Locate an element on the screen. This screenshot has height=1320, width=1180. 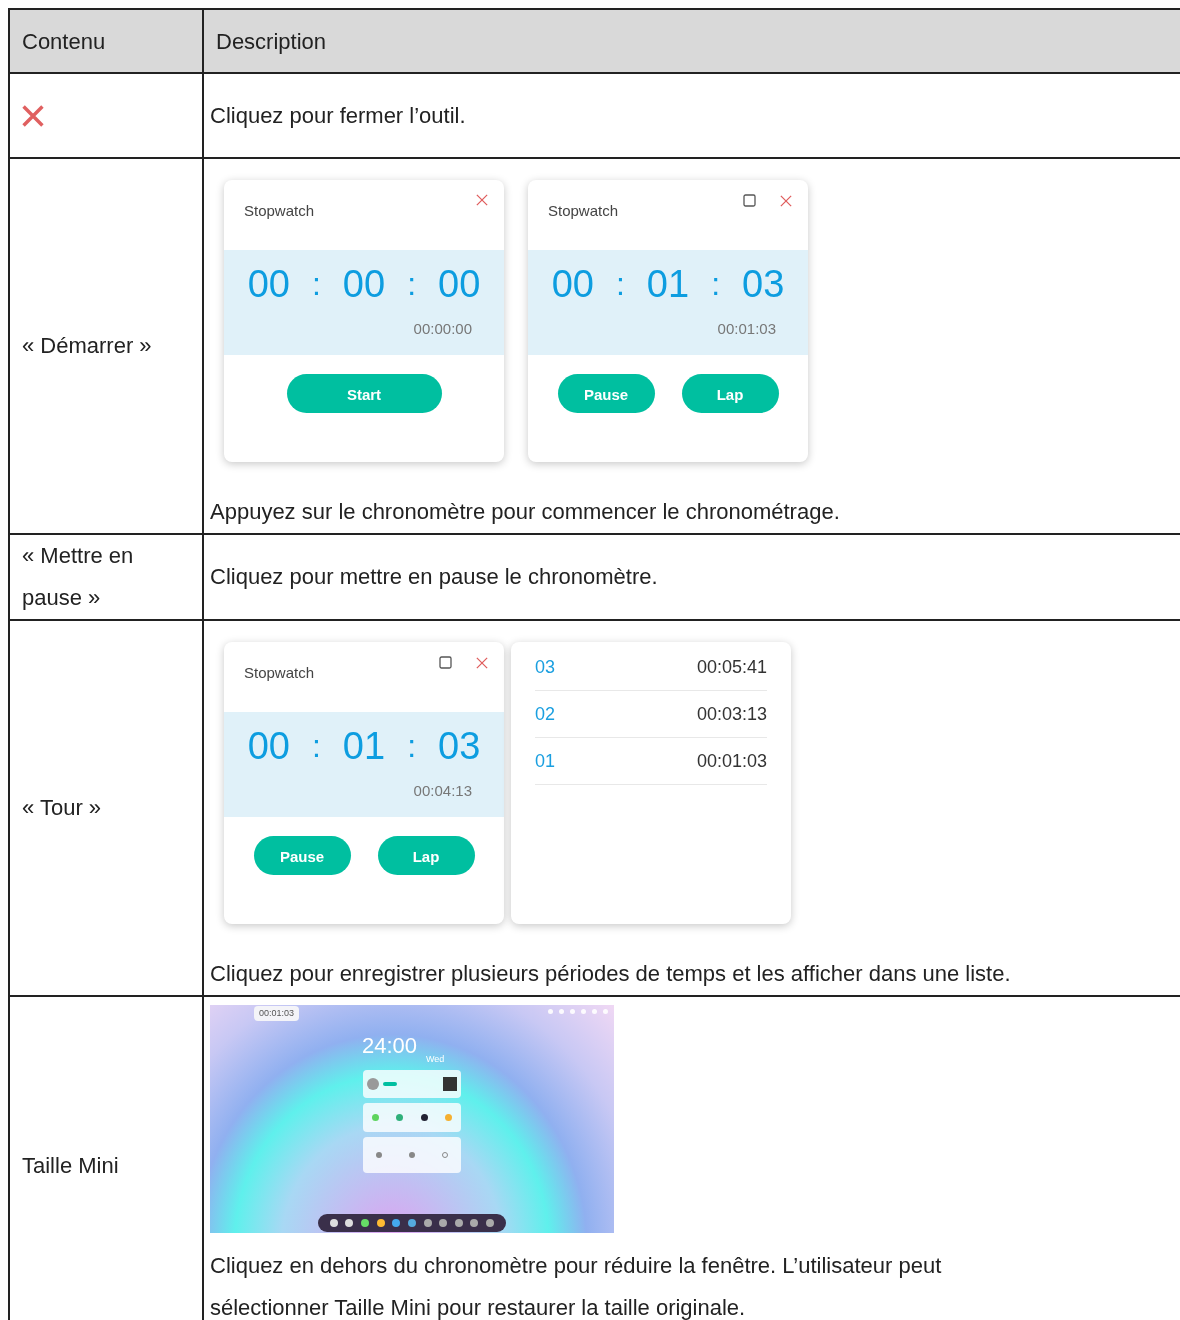
dock-bar is located at coordinates (412, 1223).